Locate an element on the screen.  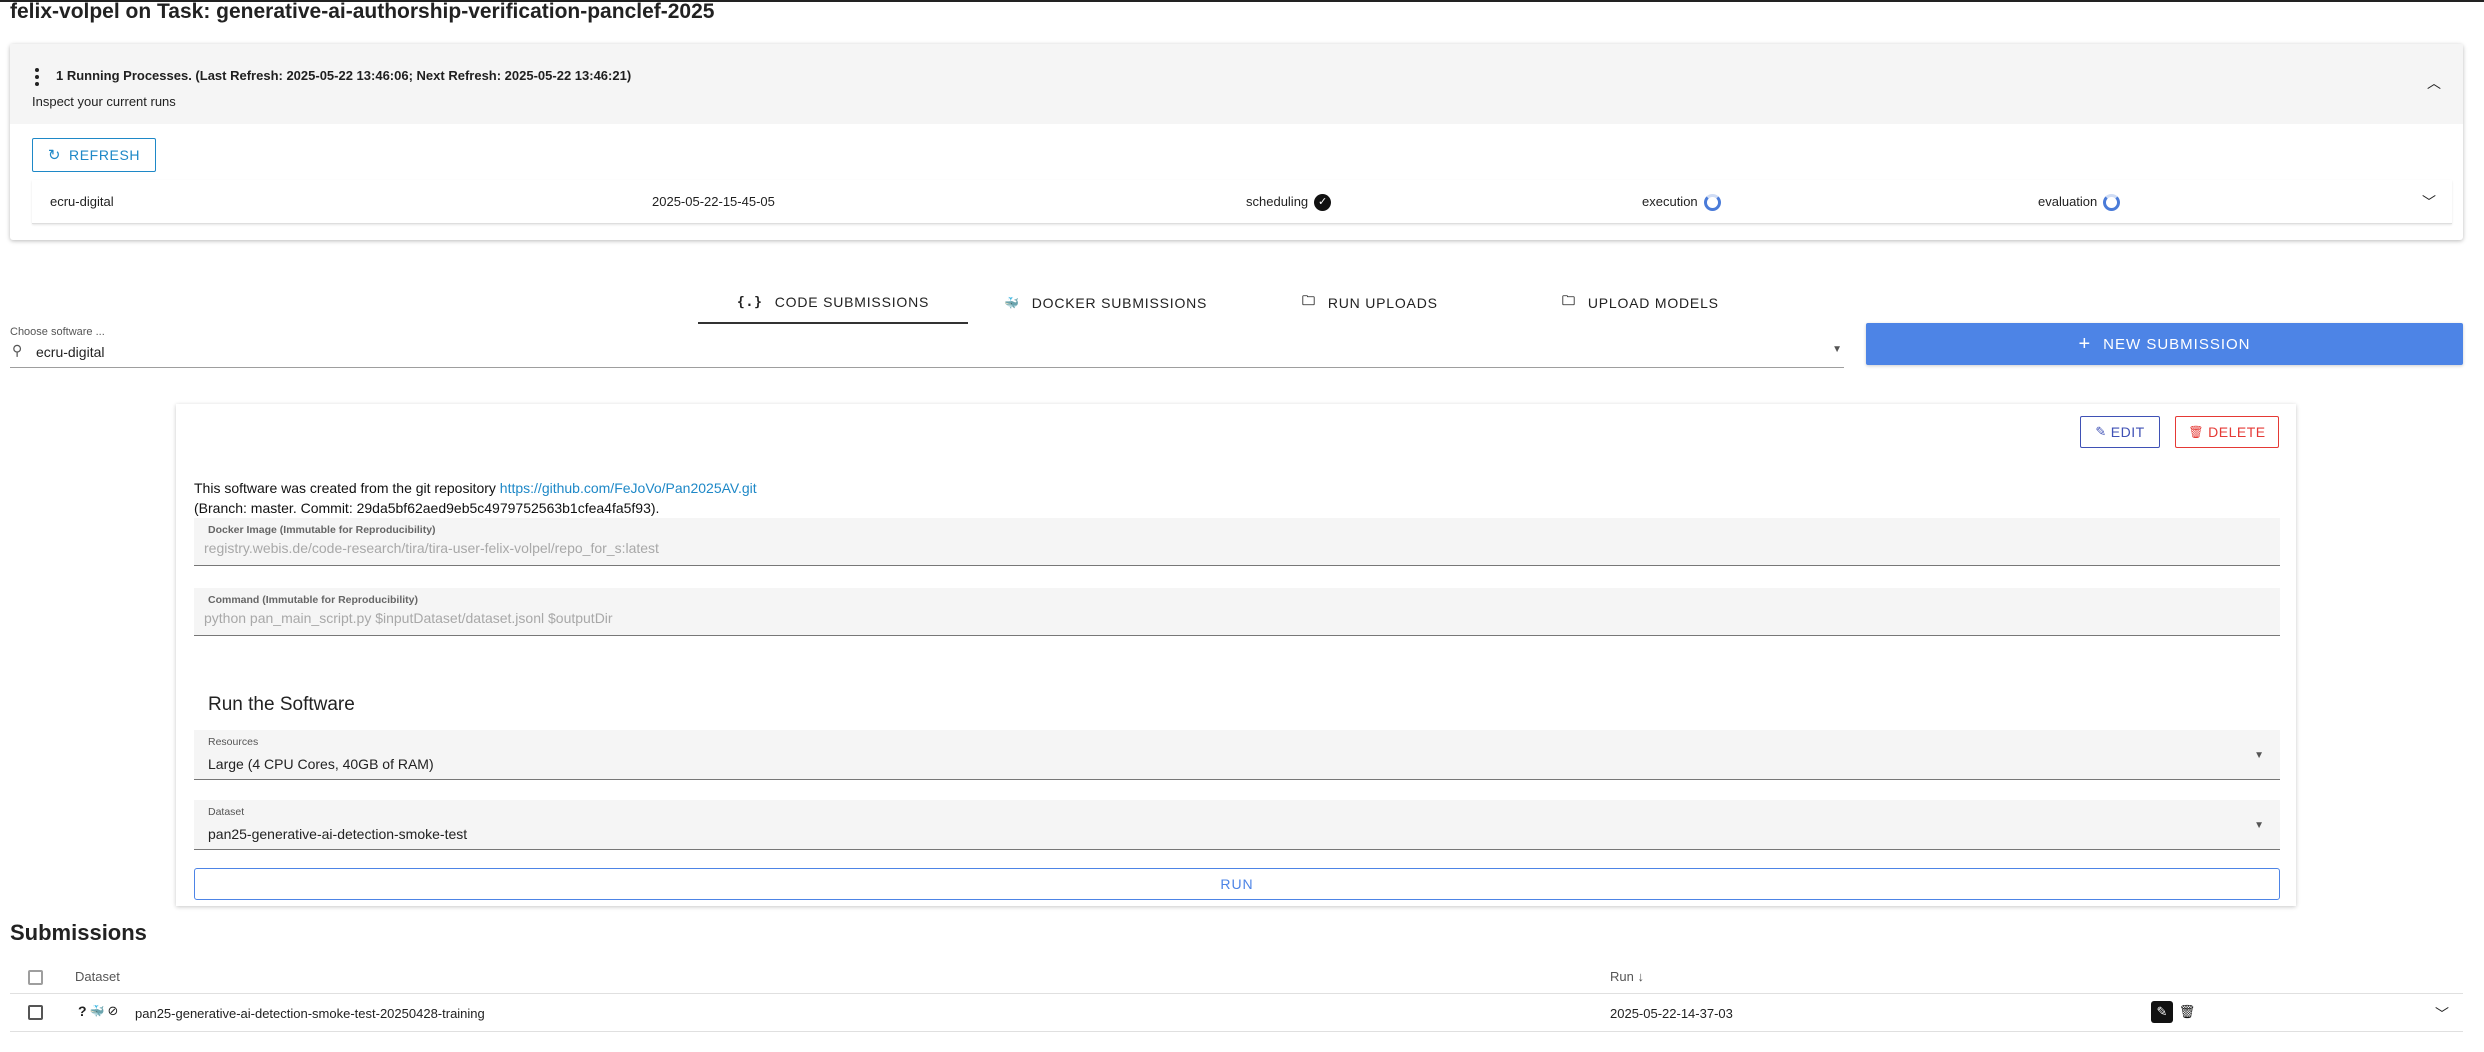
new-submission-button: + NEW SUBMISSION is located at coordinates (2164, 344).